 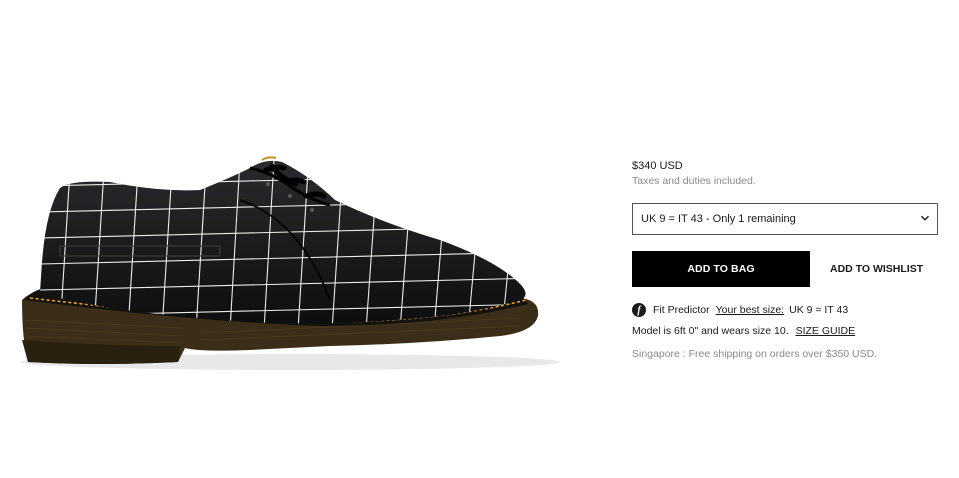 I want to click on add-to-wishlist-button: ADD TO WISHLIST, so click(x=876, y=269).